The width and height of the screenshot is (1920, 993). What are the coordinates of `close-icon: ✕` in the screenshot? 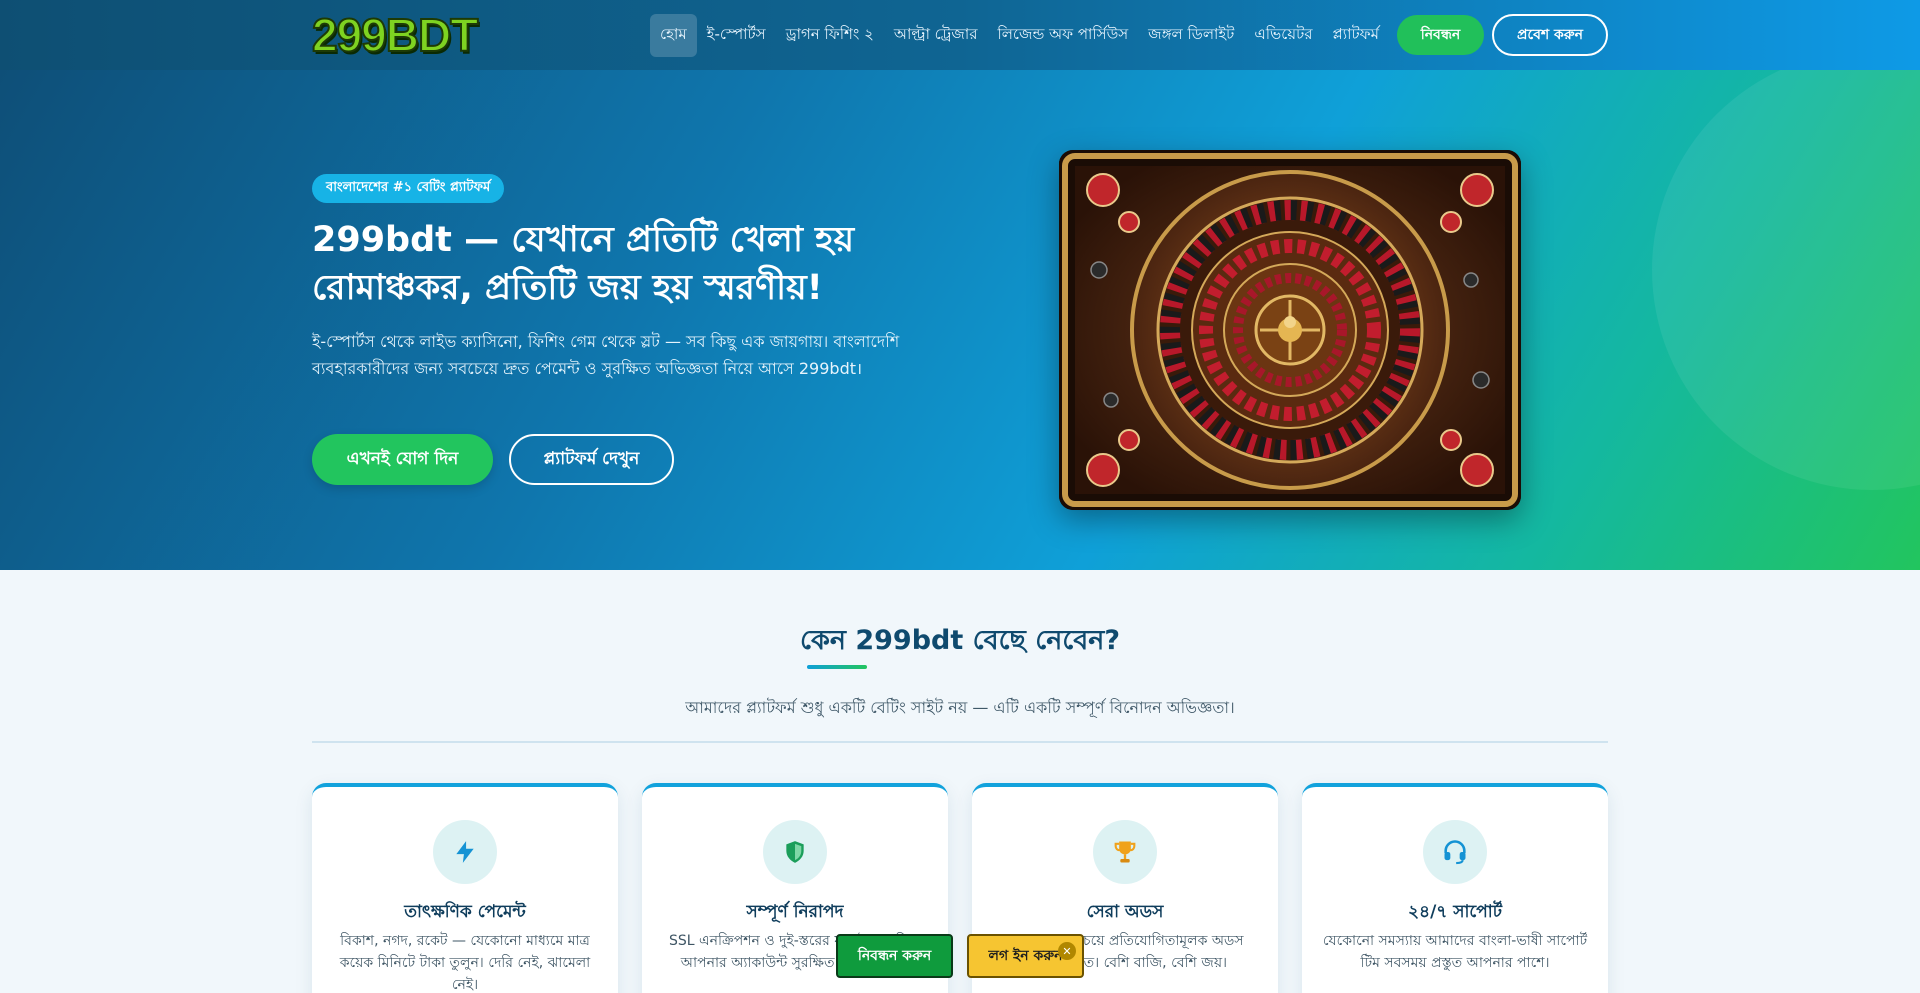 It's located at (1067, 951).